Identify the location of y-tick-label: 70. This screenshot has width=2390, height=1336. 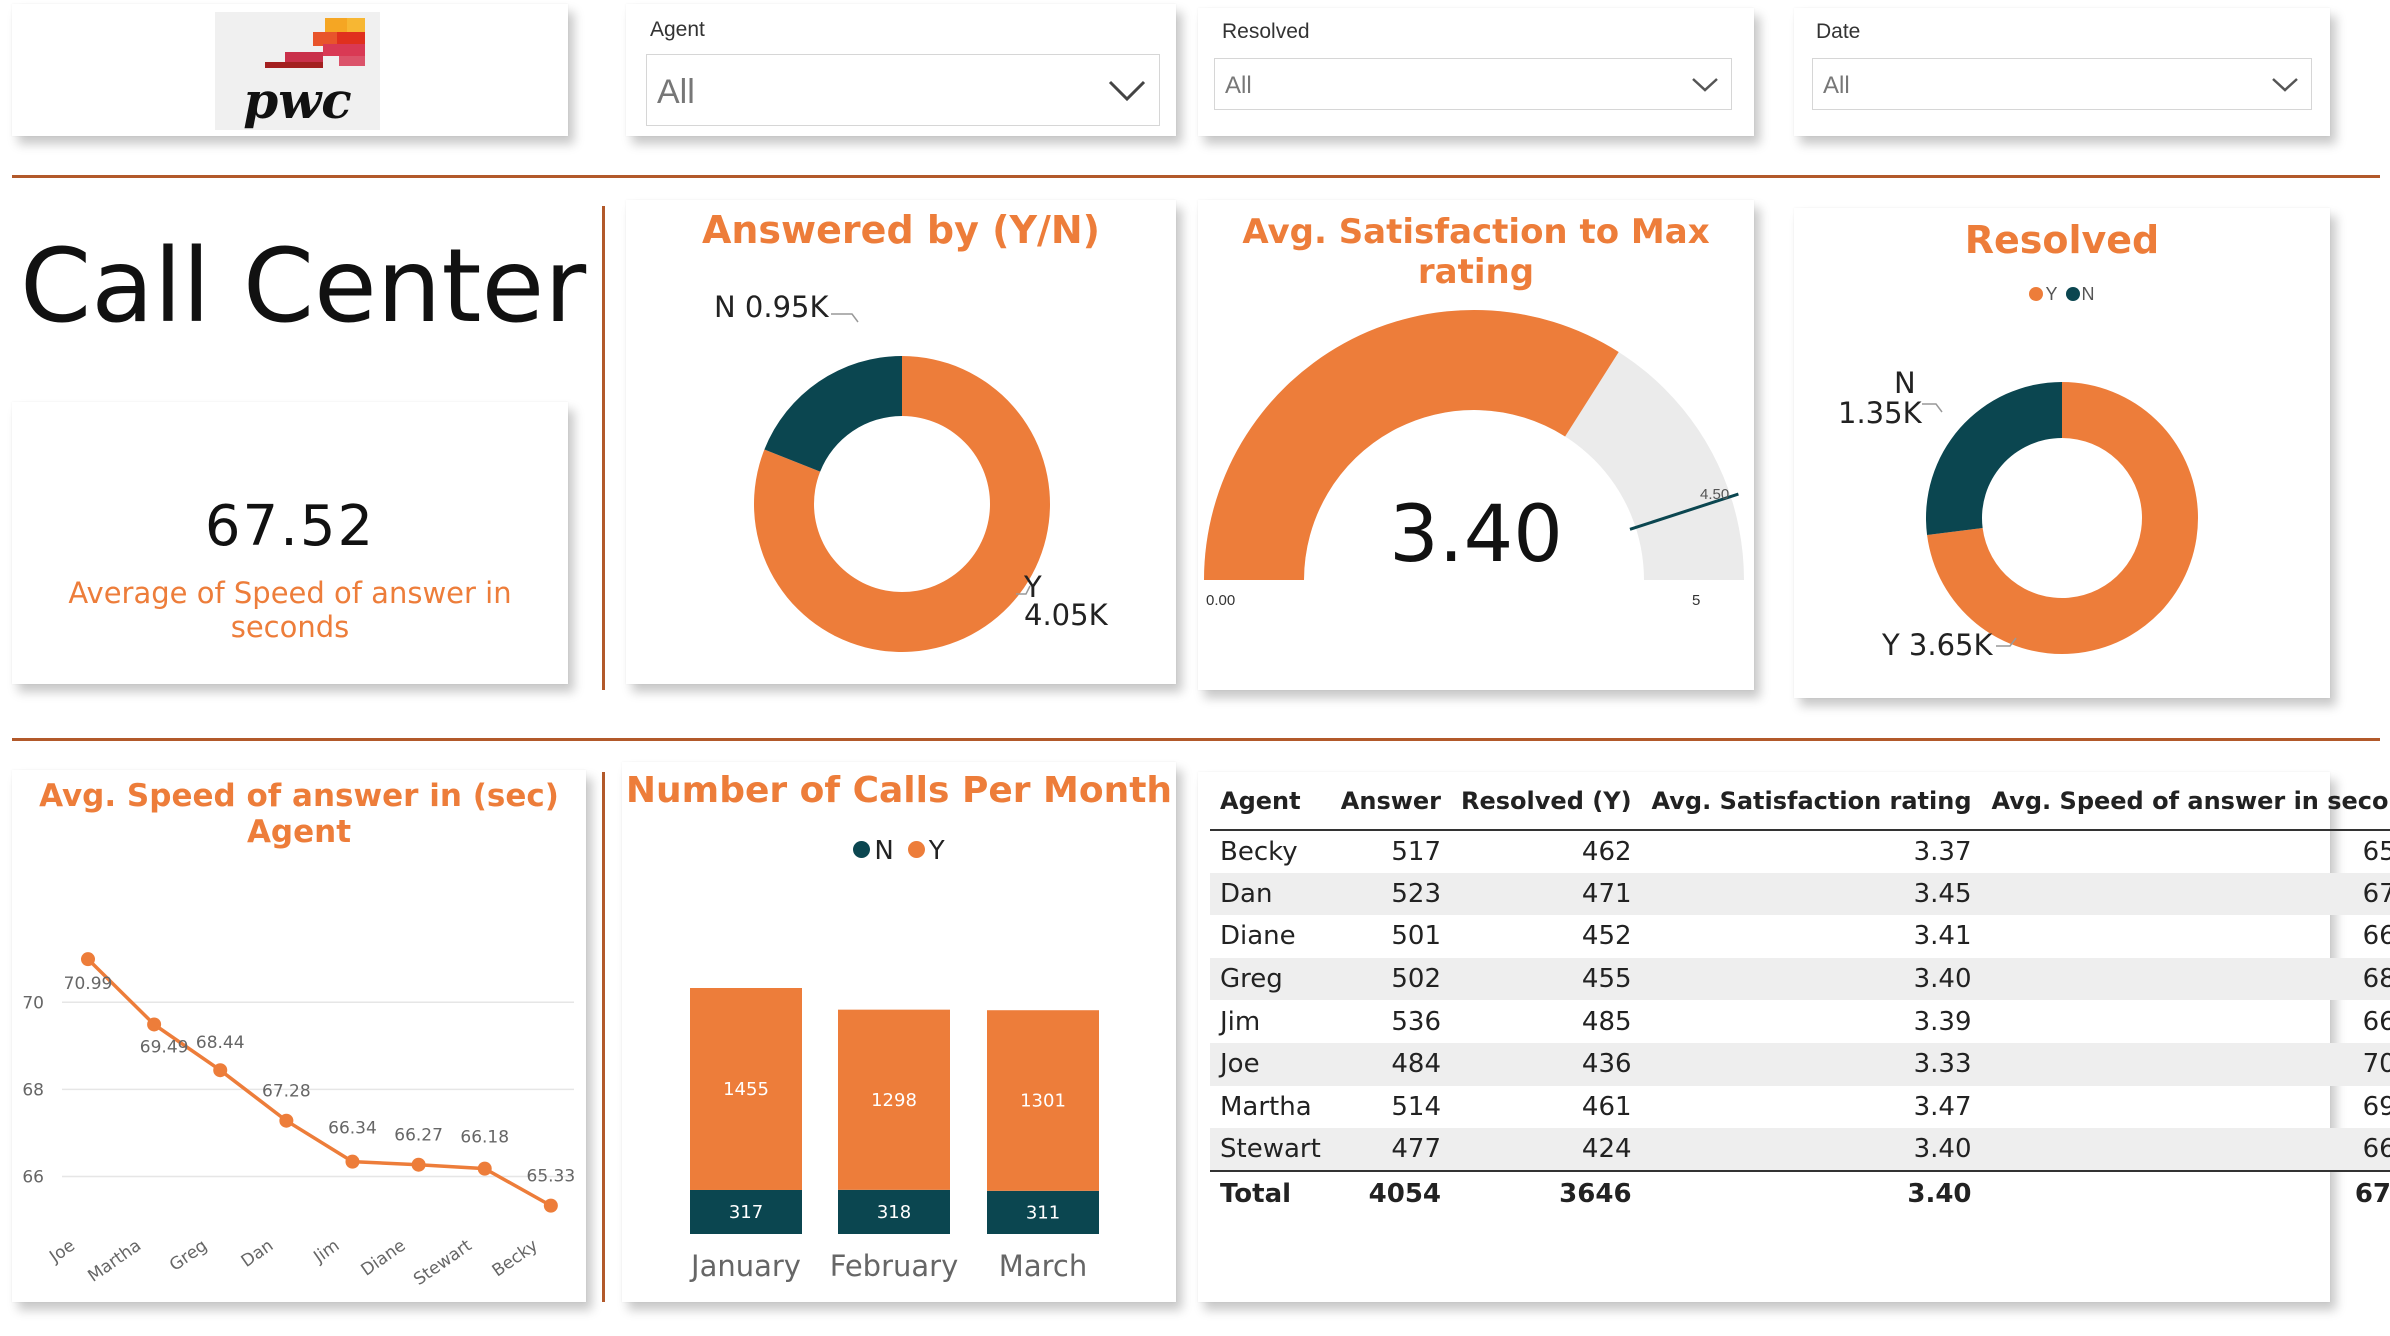
(33, 1003).